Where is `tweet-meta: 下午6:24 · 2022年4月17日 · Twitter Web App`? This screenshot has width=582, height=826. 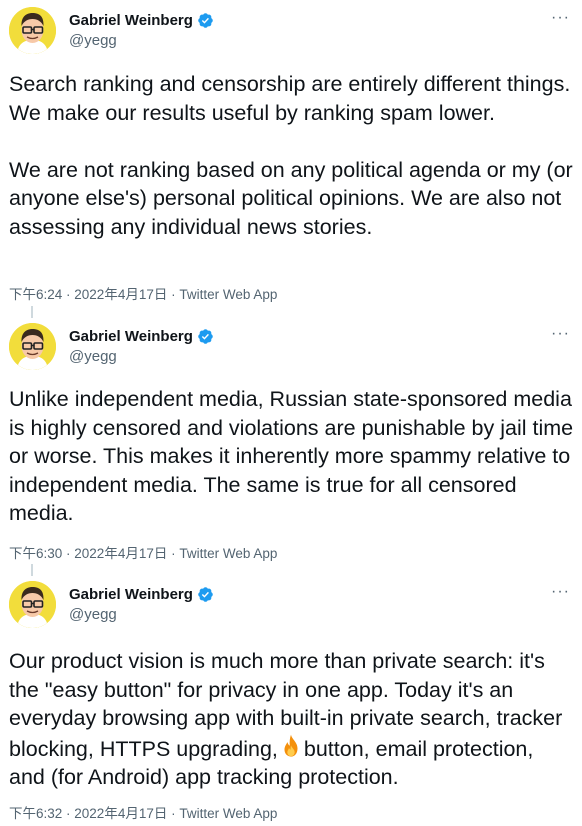
tweet-meta: 下午6:24 · 2022年4月17日 · Twitter Web App is located at coordinates (143, 293).